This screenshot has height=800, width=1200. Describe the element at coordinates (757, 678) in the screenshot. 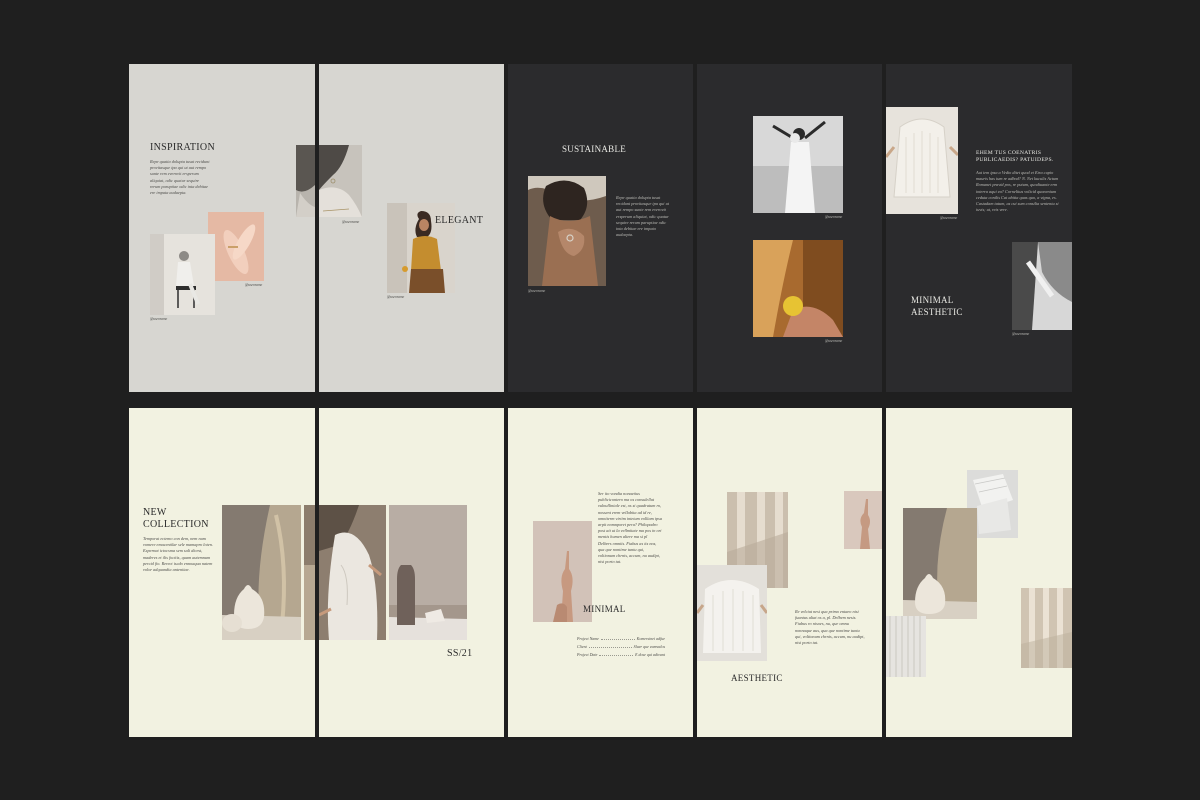

I see `aesthetic-title: AESTHETIC` at that location.